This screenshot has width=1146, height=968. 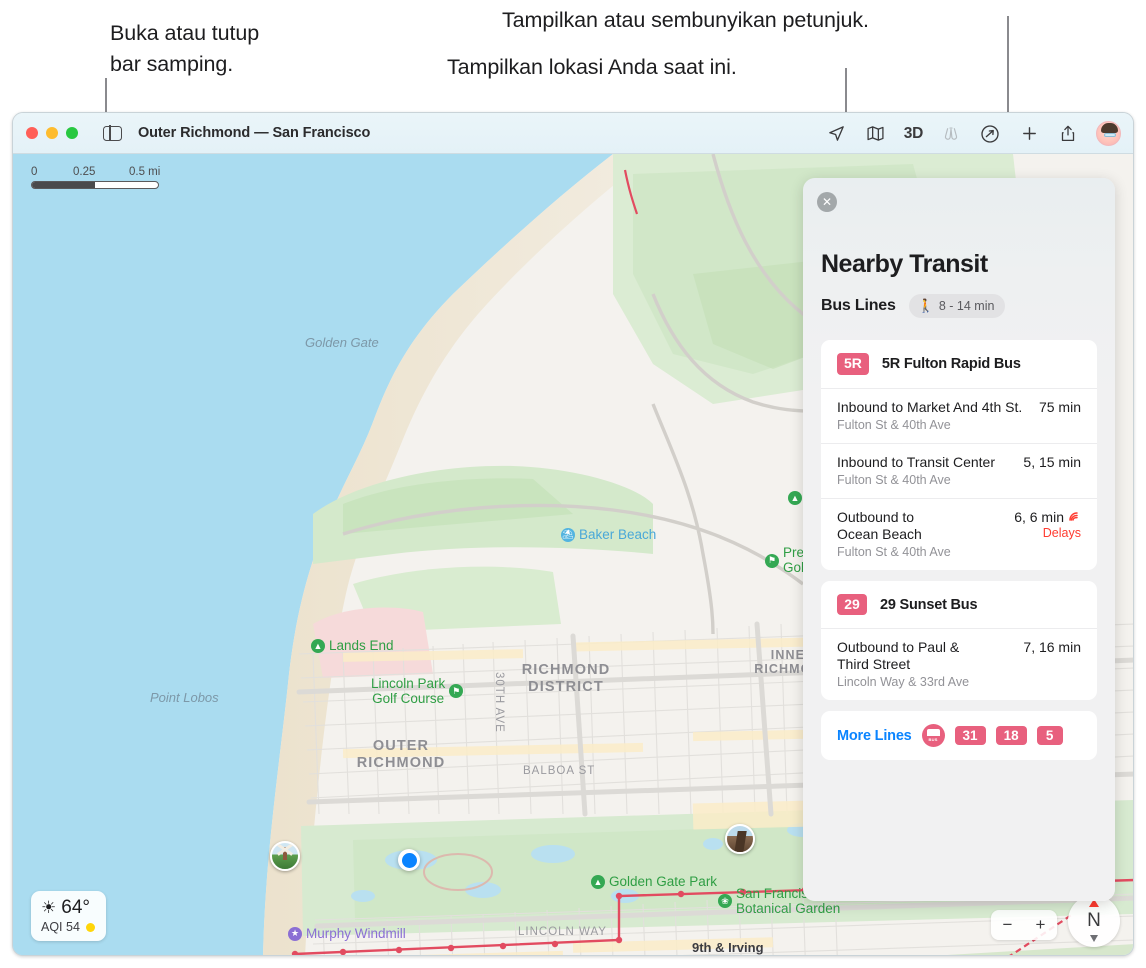 I want to click on route-badge: 29, so click(x=852, y=604).